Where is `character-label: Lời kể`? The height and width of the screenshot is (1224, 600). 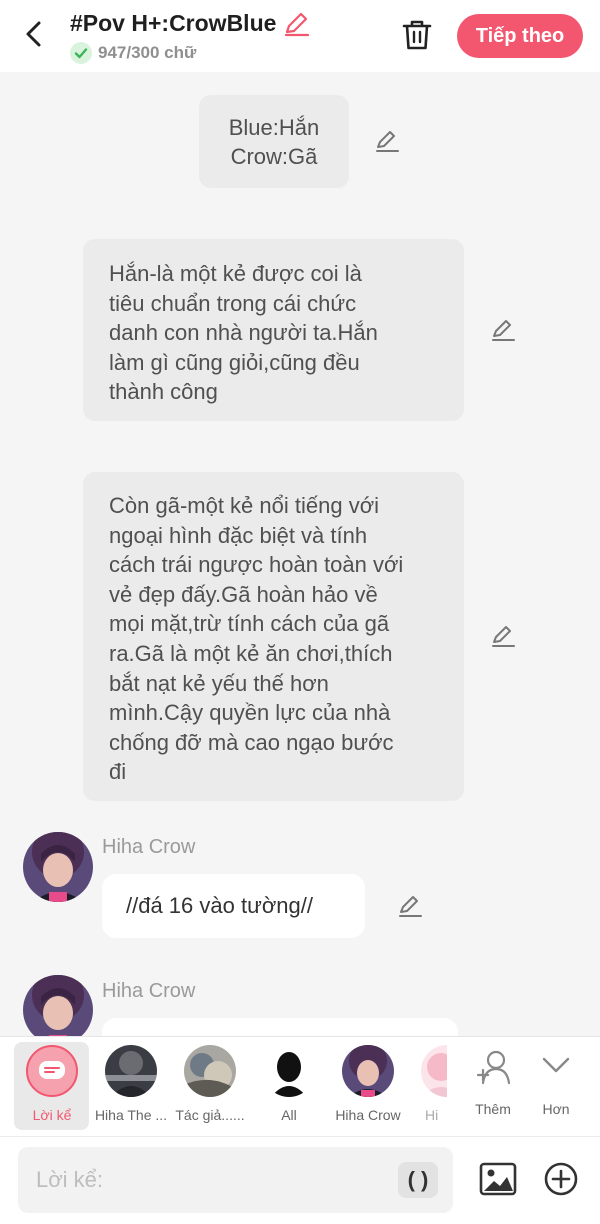 character-label: Lời kể is located at coordinates (52, 1115).